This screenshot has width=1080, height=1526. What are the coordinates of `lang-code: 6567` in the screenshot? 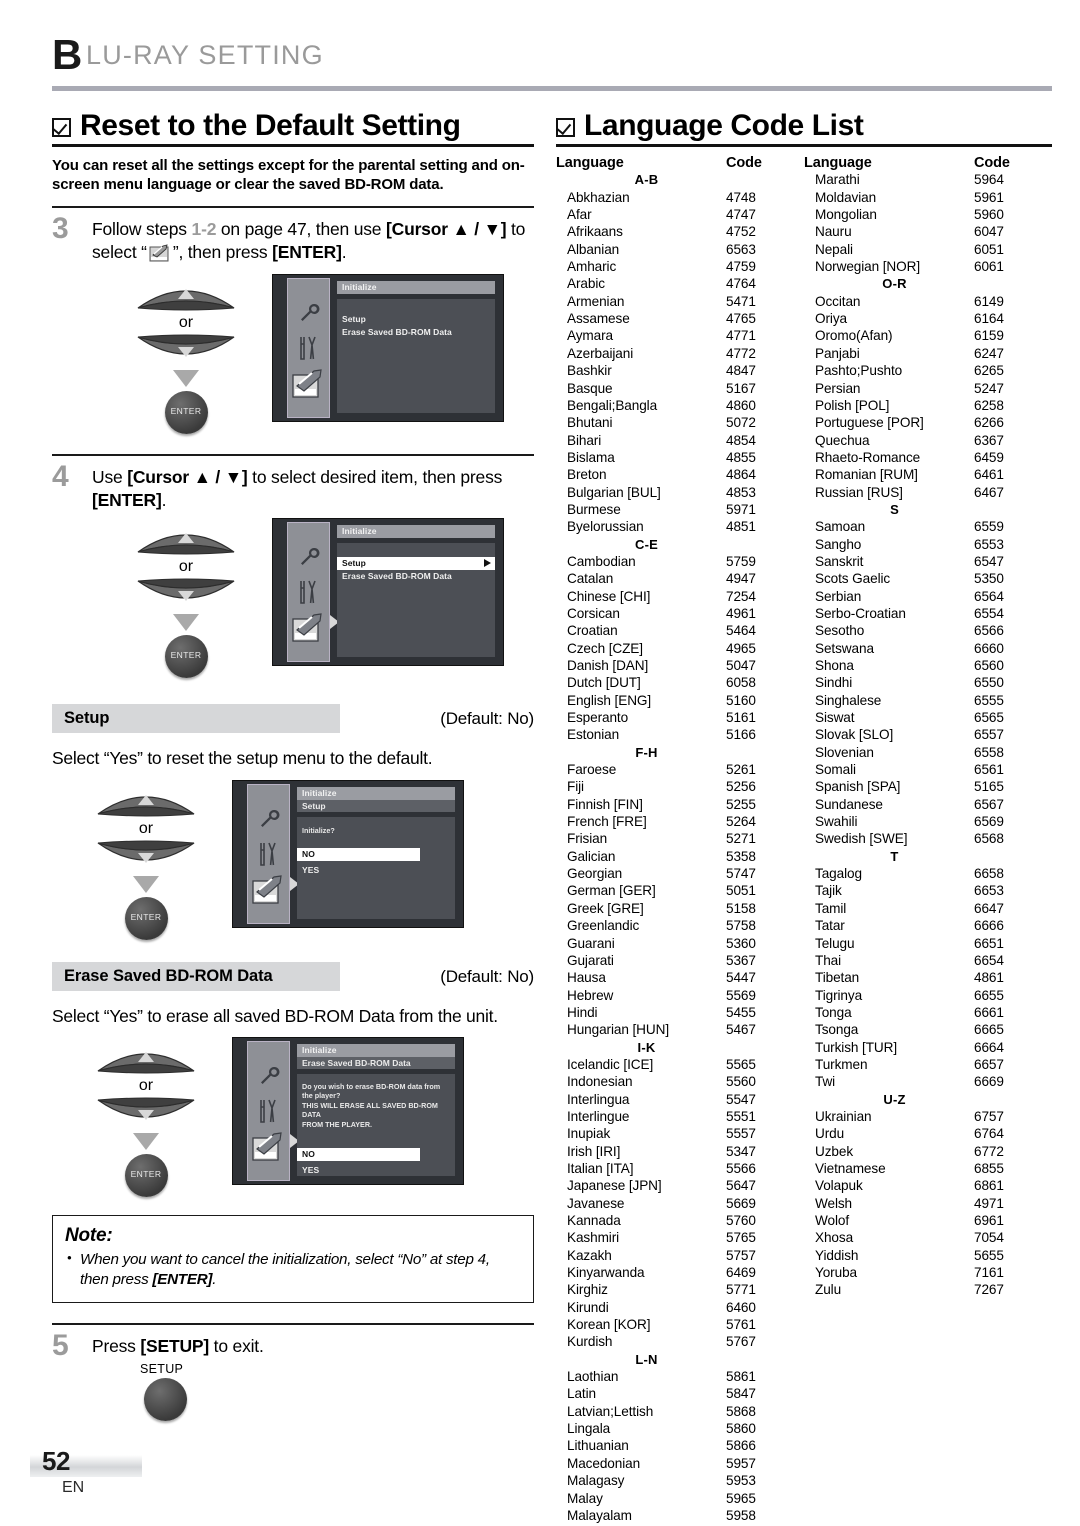 It's located at (989, 804).